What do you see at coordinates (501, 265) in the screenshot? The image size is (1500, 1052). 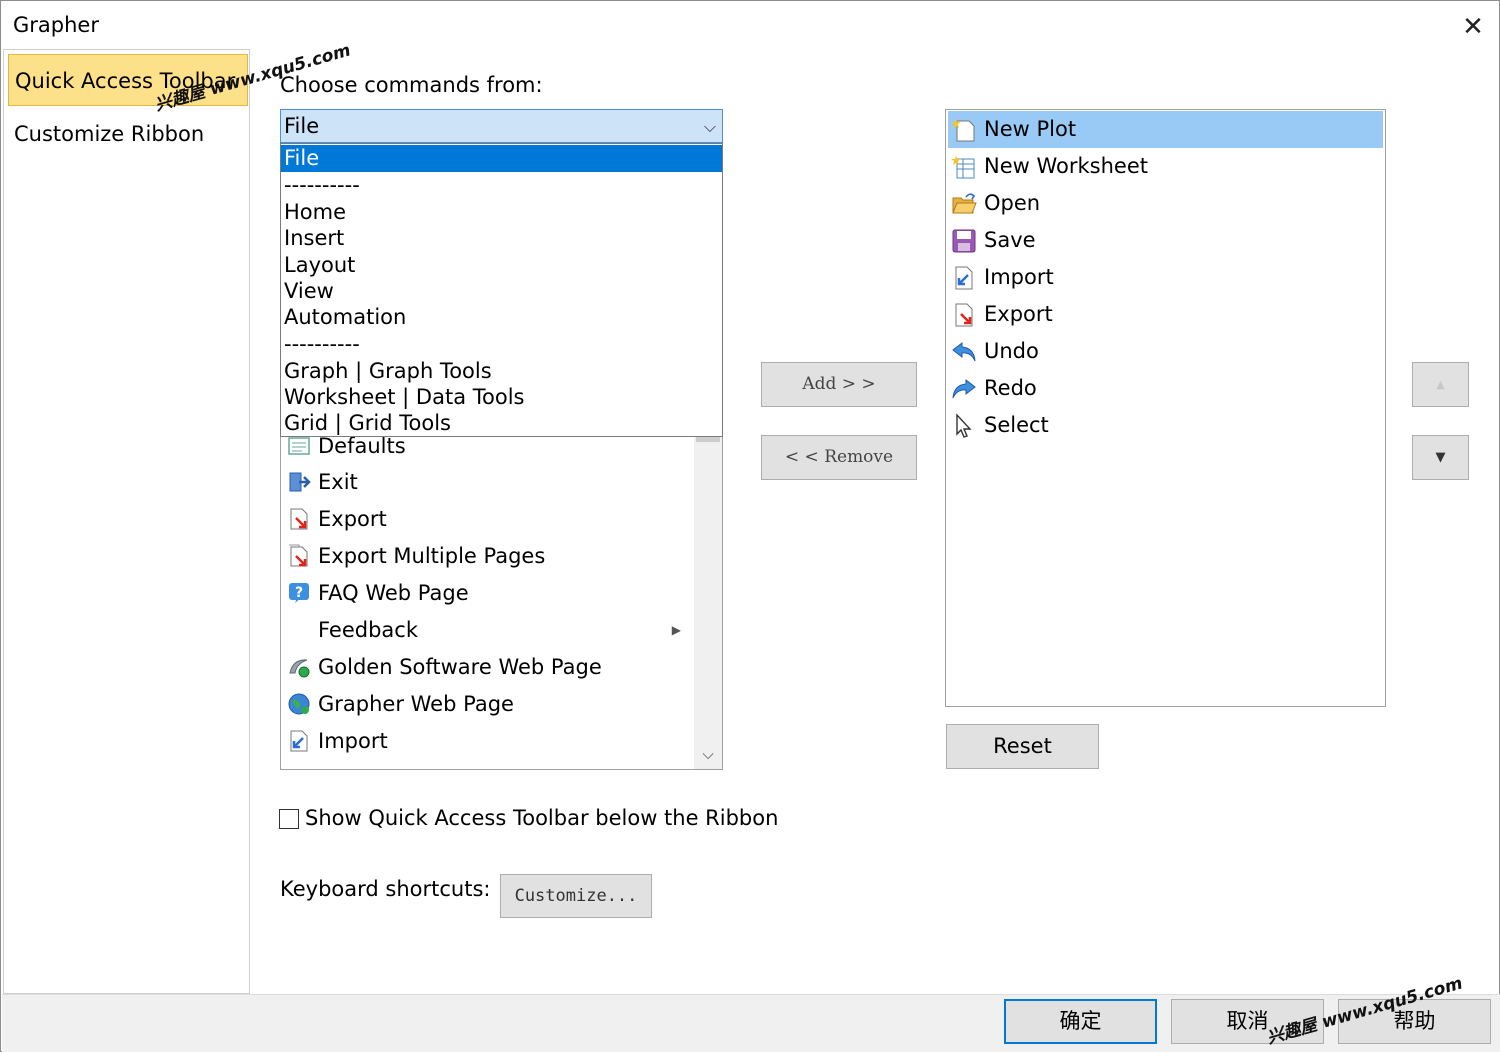 I see `dropdown-option: Layout` at bounding box center [501, 265].